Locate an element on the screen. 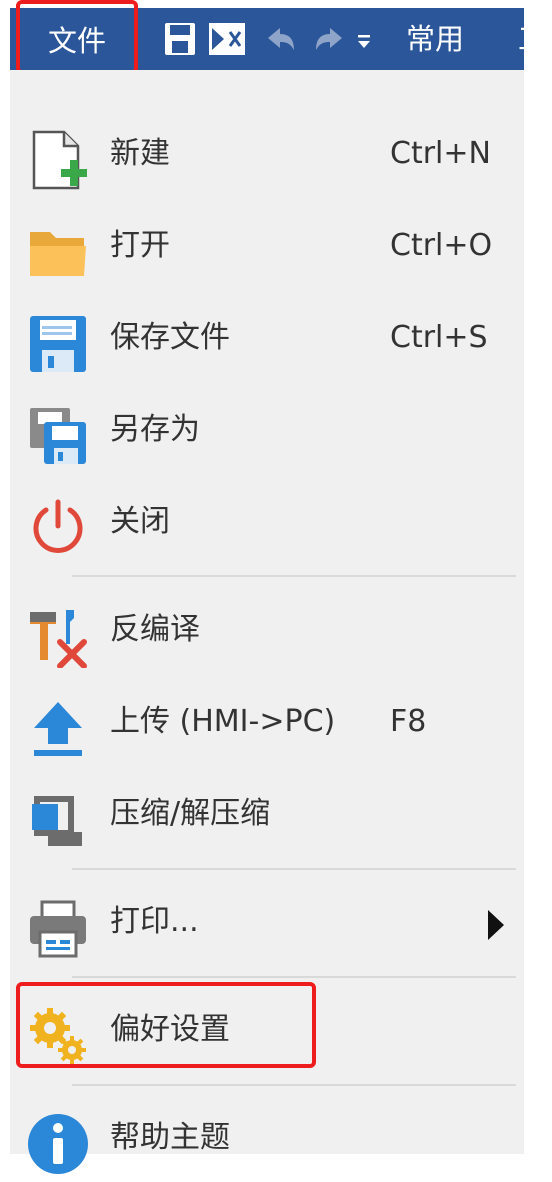 The height and width of the screenshot is (1182, 552). new-file-icon is located at coordinates (59, 160).